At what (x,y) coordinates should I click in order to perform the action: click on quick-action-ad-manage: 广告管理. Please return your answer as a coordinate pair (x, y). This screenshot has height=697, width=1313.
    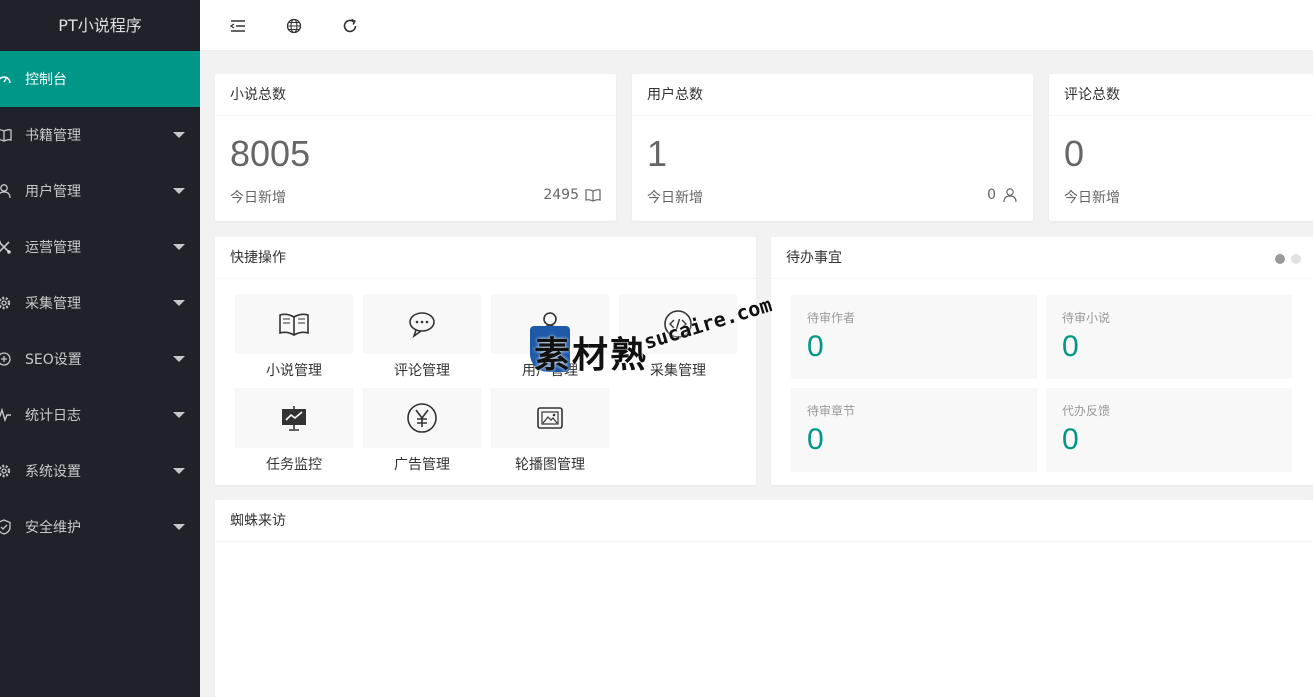
    Looking at the image, I should click on (422, 433).